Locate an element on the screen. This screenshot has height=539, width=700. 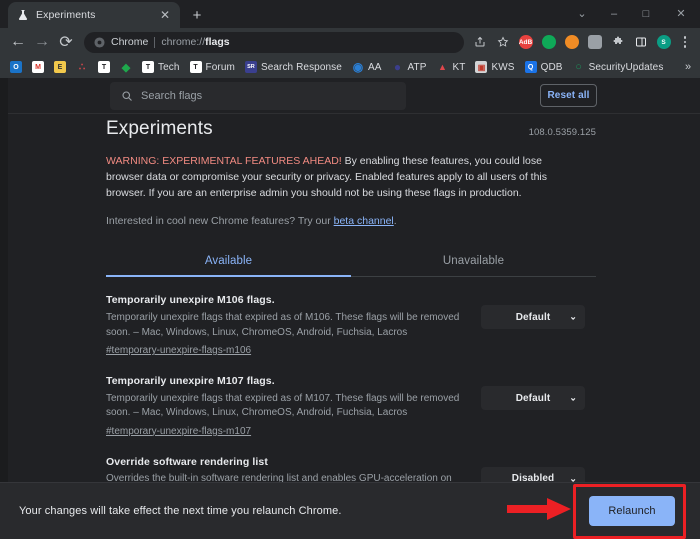
bookmark-favicon: ▣ is located at coordinates (481, 67).